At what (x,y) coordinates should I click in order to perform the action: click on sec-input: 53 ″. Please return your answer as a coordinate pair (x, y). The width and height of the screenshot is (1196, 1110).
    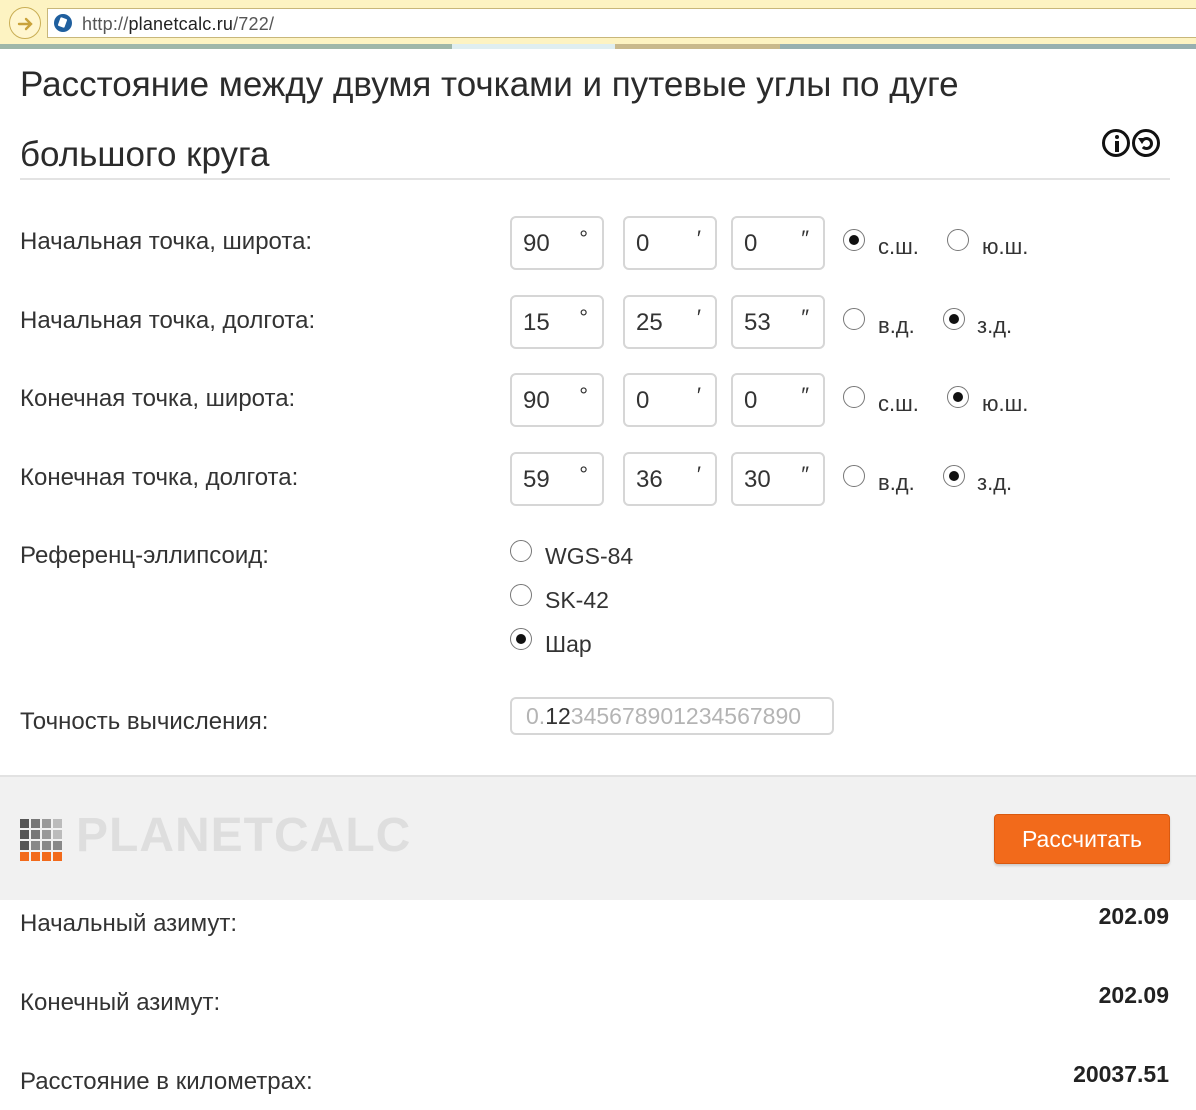
    Looking at the image, I should click on (778, 322).